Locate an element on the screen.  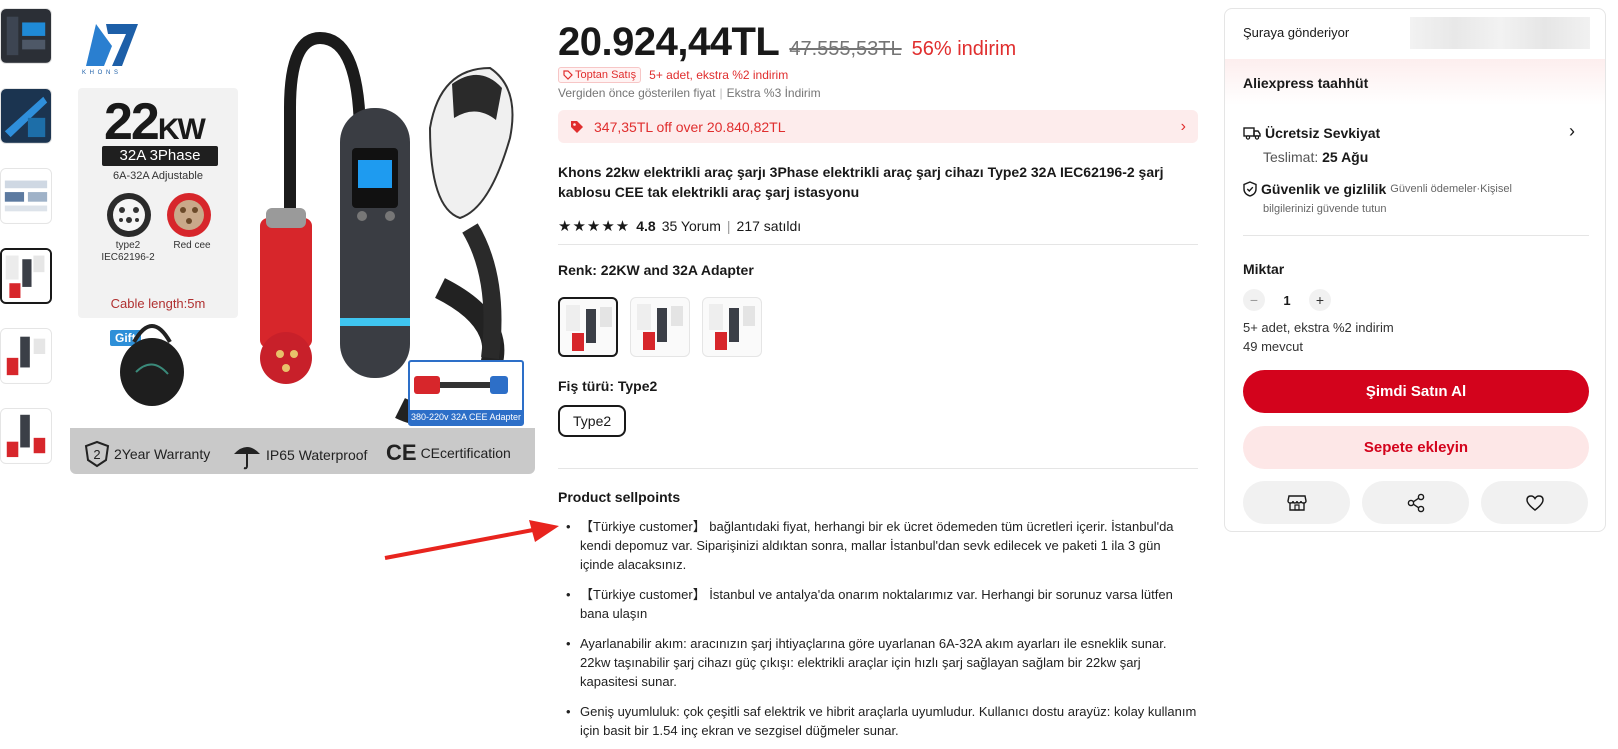
ce-mark-icon: CE is located at coordinates (401, 452).